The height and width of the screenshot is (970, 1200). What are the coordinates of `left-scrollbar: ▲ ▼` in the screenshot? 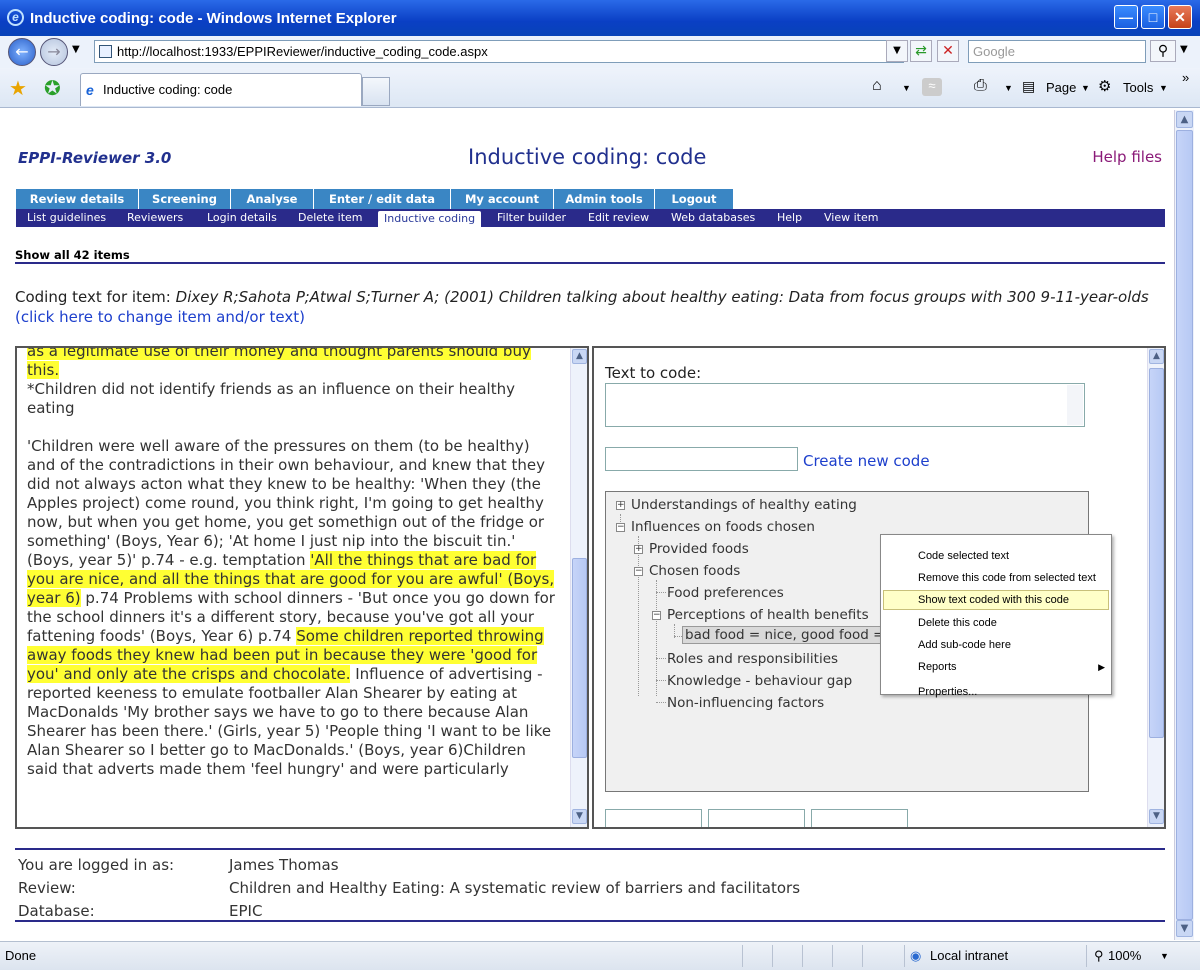 It's located at (578, 587).